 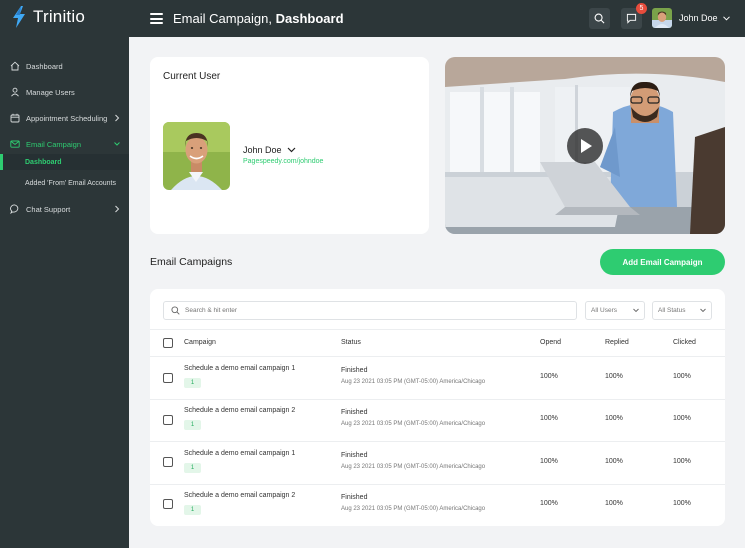 I want to click on current-user-name: John Doe, so click(x=262, y=150).